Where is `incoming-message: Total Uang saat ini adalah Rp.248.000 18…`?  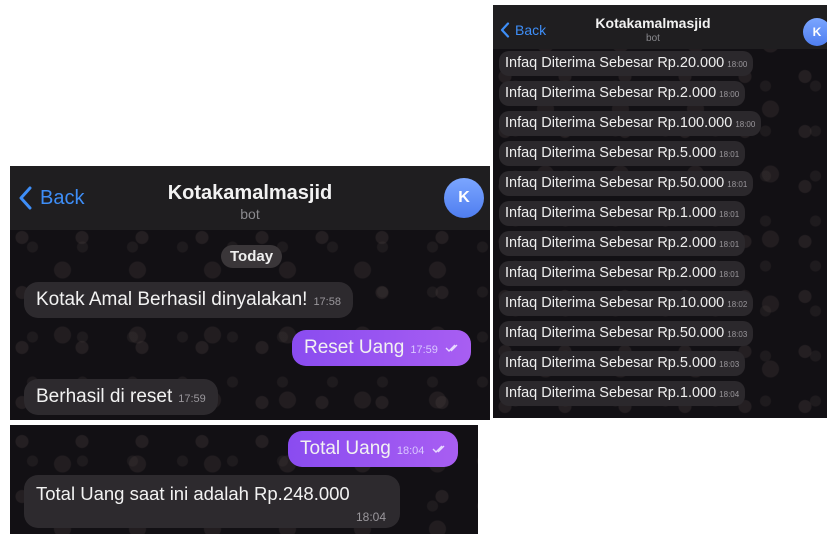
incoming-message: Total Uang saat ini adalah Rp.248.000 18… is located at coordinates (212, 501).